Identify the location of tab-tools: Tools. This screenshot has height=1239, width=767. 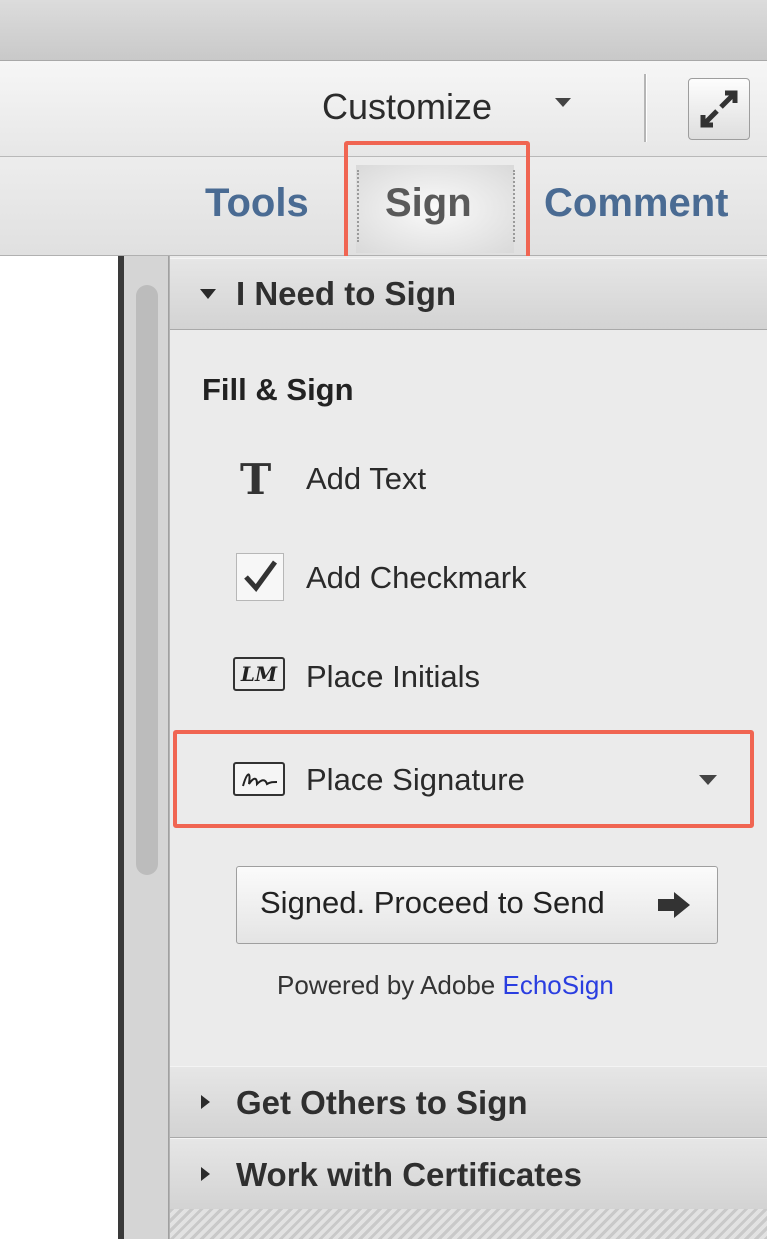
(257, 203).